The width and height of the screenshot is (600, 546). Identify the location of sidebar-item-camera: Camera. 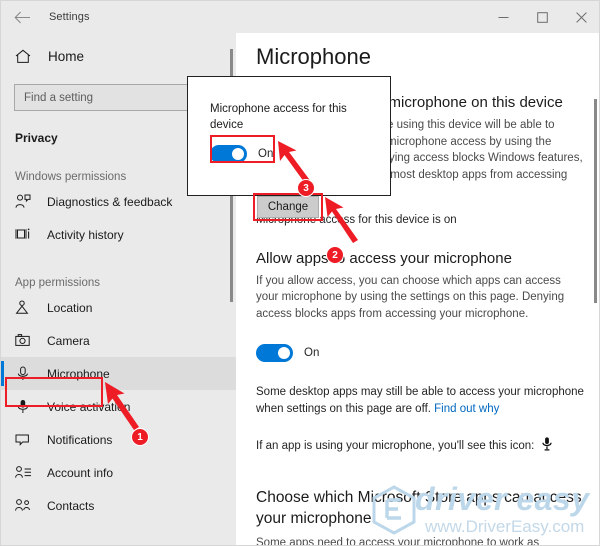
(118, 340).